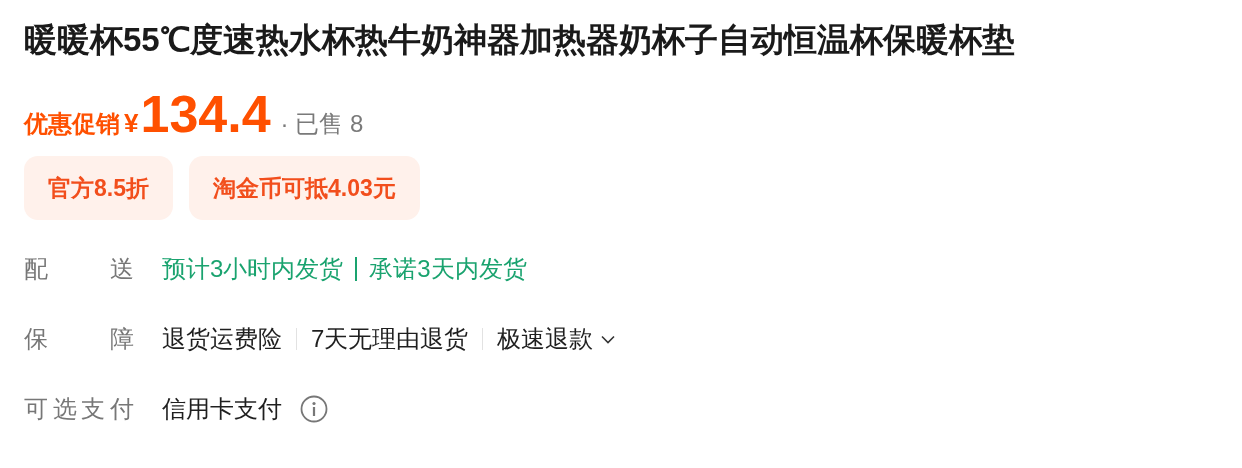  I want to click on price: 134.4, so click(205, 114).